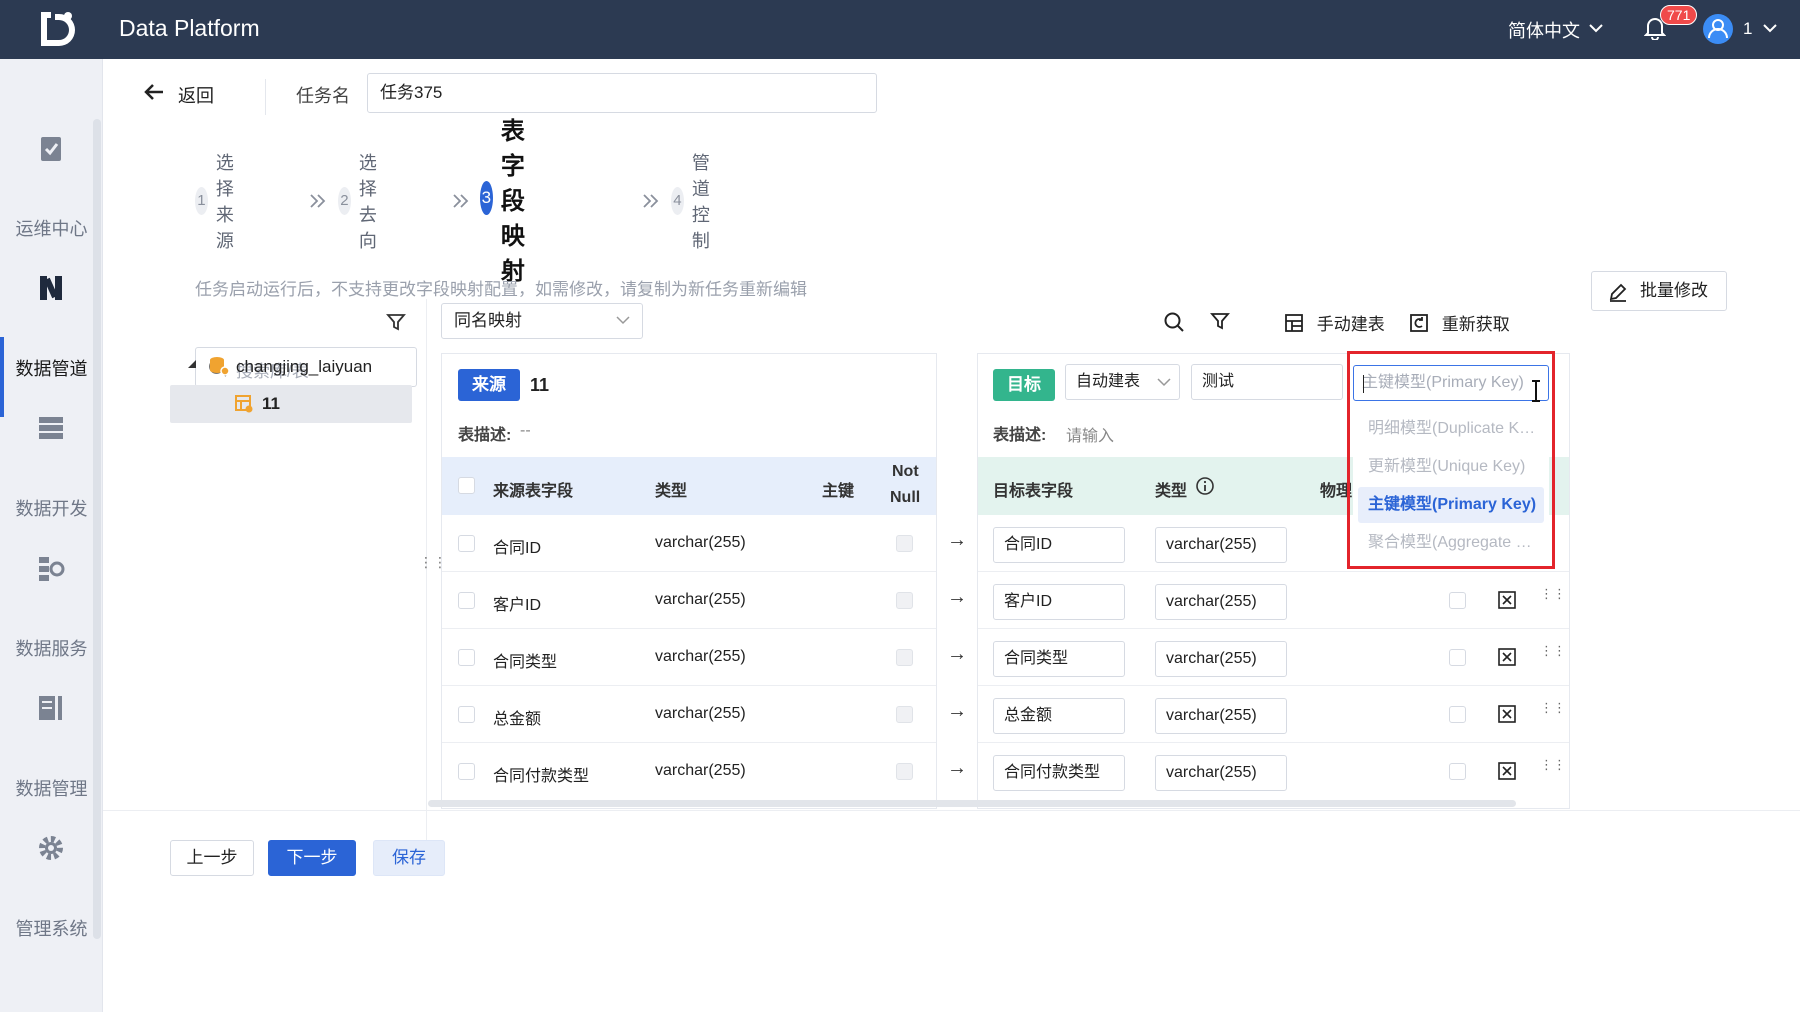 The height and width of the screenshot is (1012, 1800). Describe the element at coordinates (51, 869) in the screenshot. I see `sidebar-item-system: 管理系统` at that location.